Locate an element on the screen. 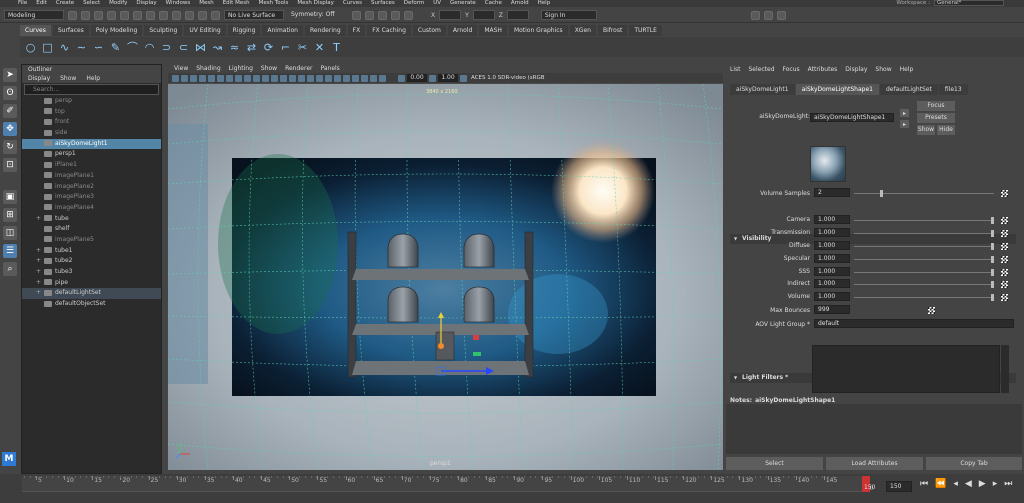 The width and height of the screenshot is (1024, 503). persp-outliner-icon: ◫ is located at coordinates (10, 233).